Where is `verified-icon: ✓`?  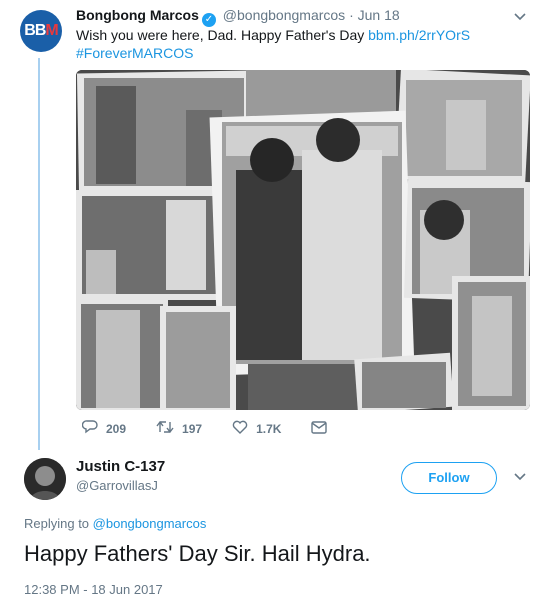
verified-icon: ✓ is located at coordinates (208, 20).